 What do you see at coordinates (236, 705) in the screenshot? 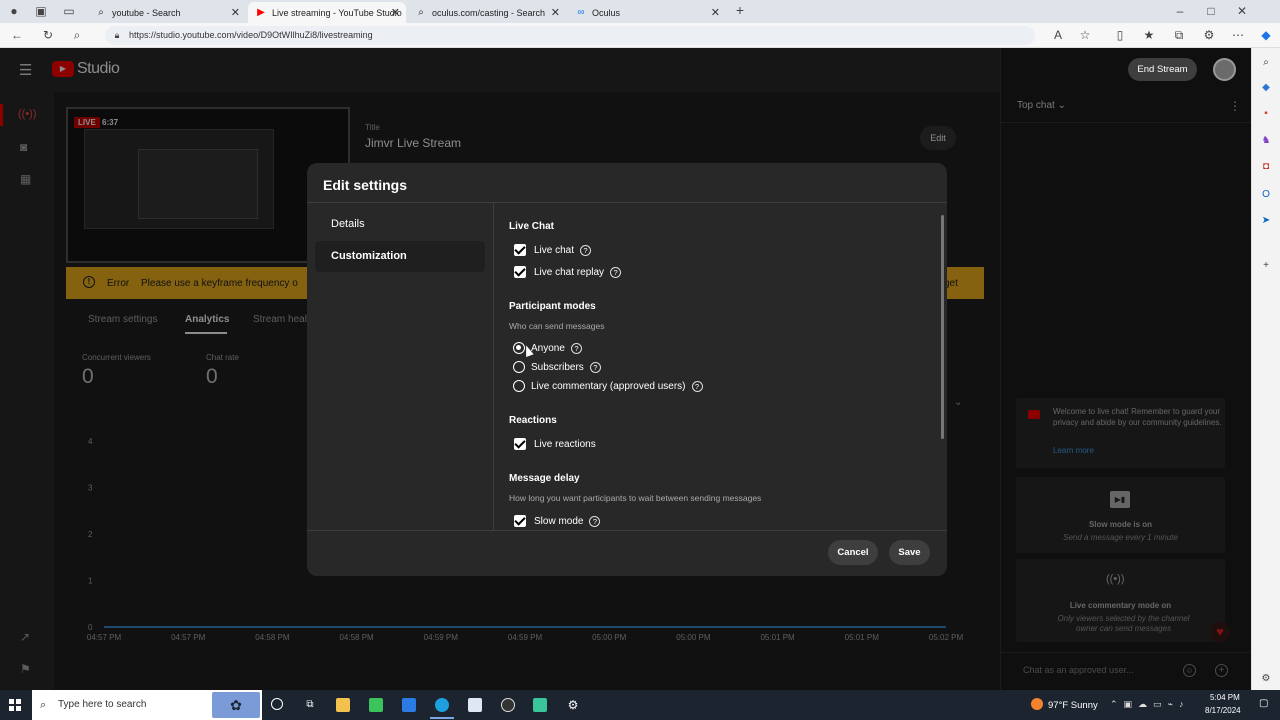
I see `search-highlight-icon: ✿` at bounding box center [236, 705].